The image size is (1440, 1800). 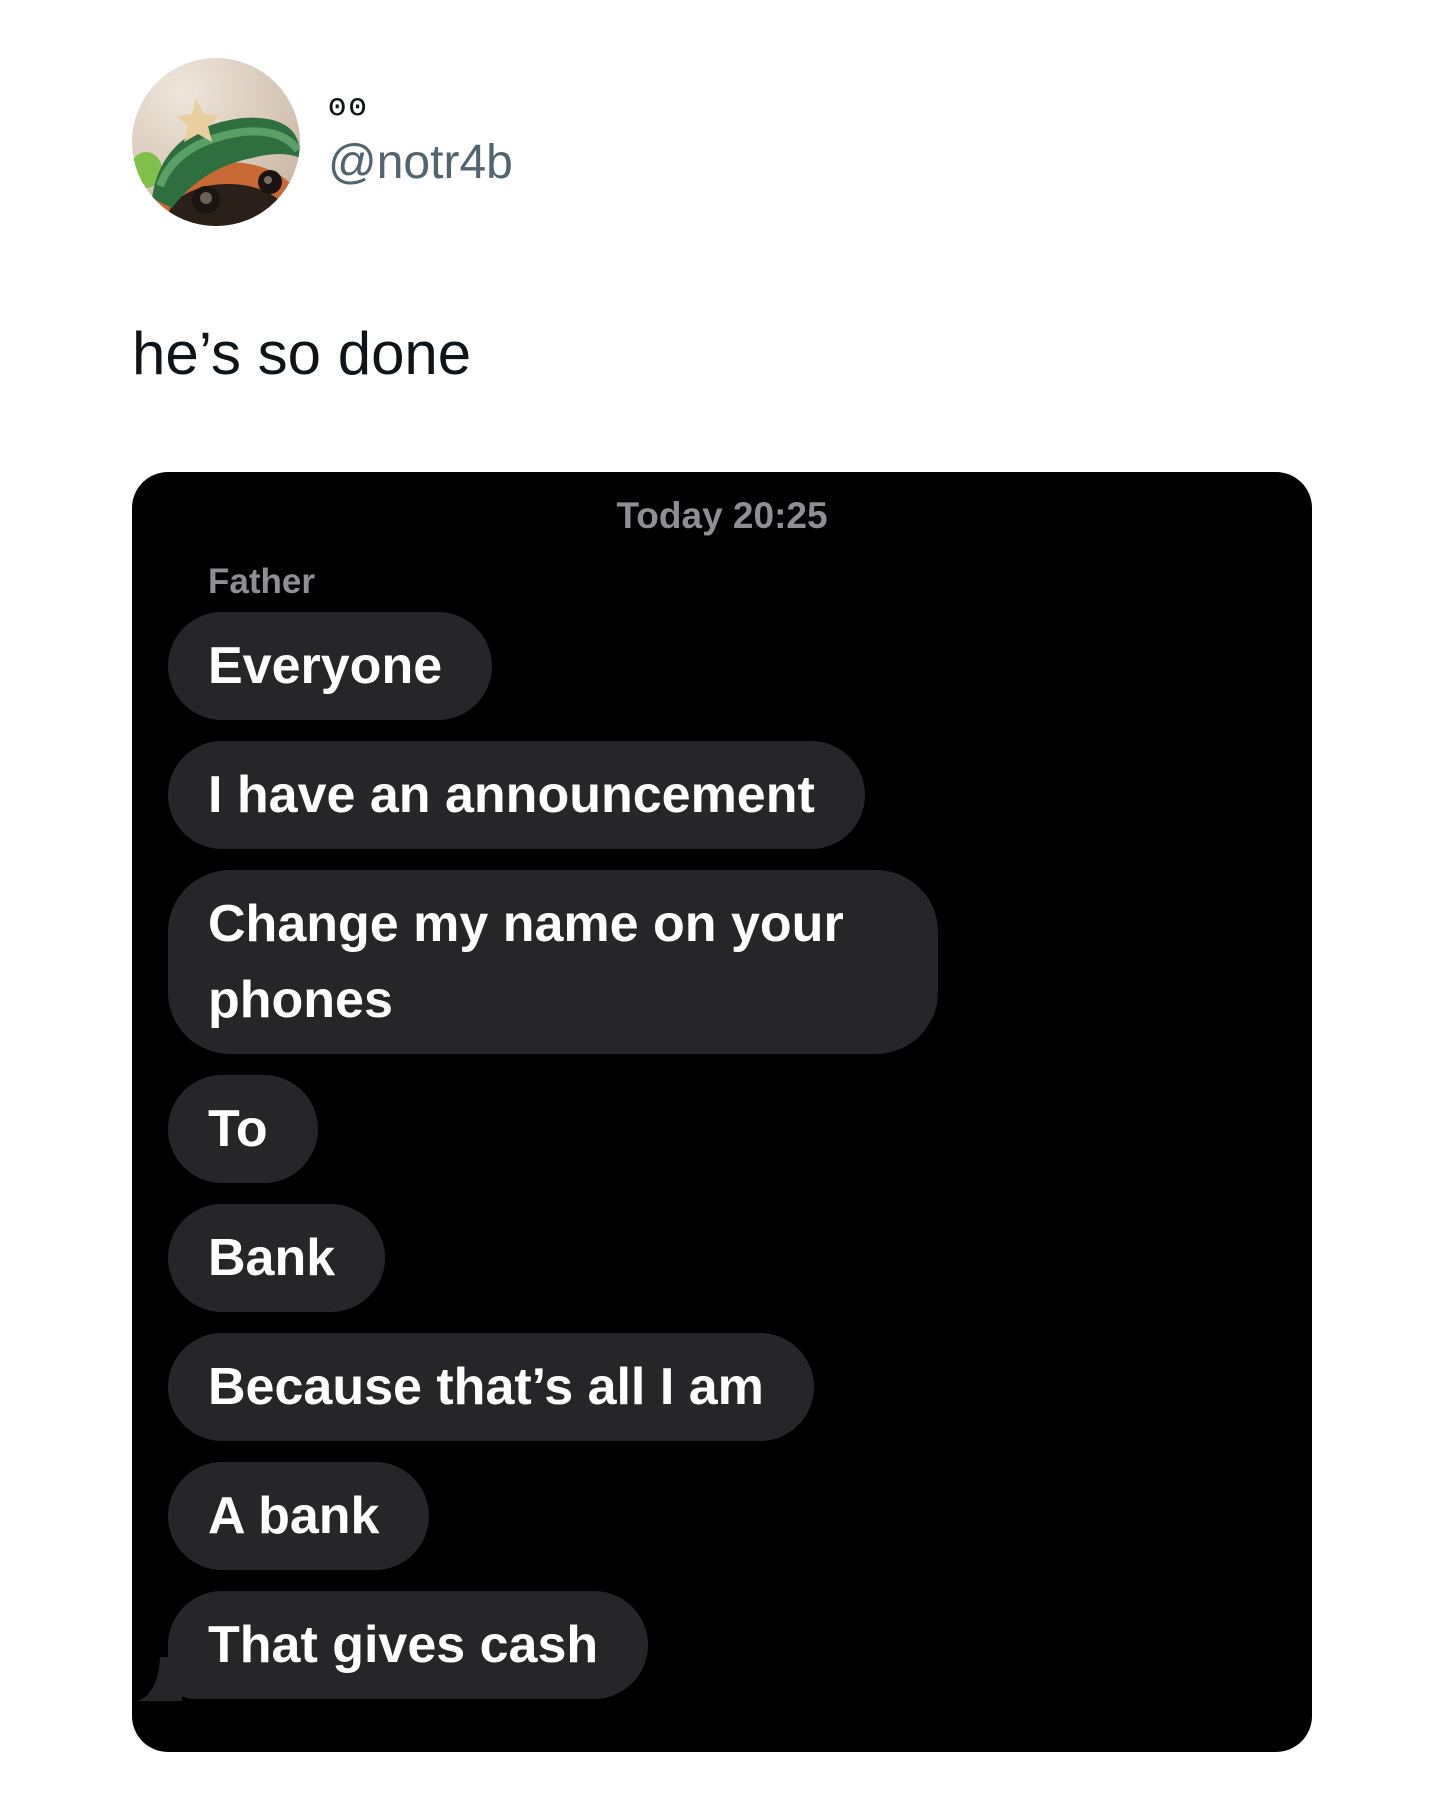 What do you see at coordinates (491, 1387) in the screenshot?
I see `message-bubble: Because that’s all I am` at bounding box center [491, 1387].